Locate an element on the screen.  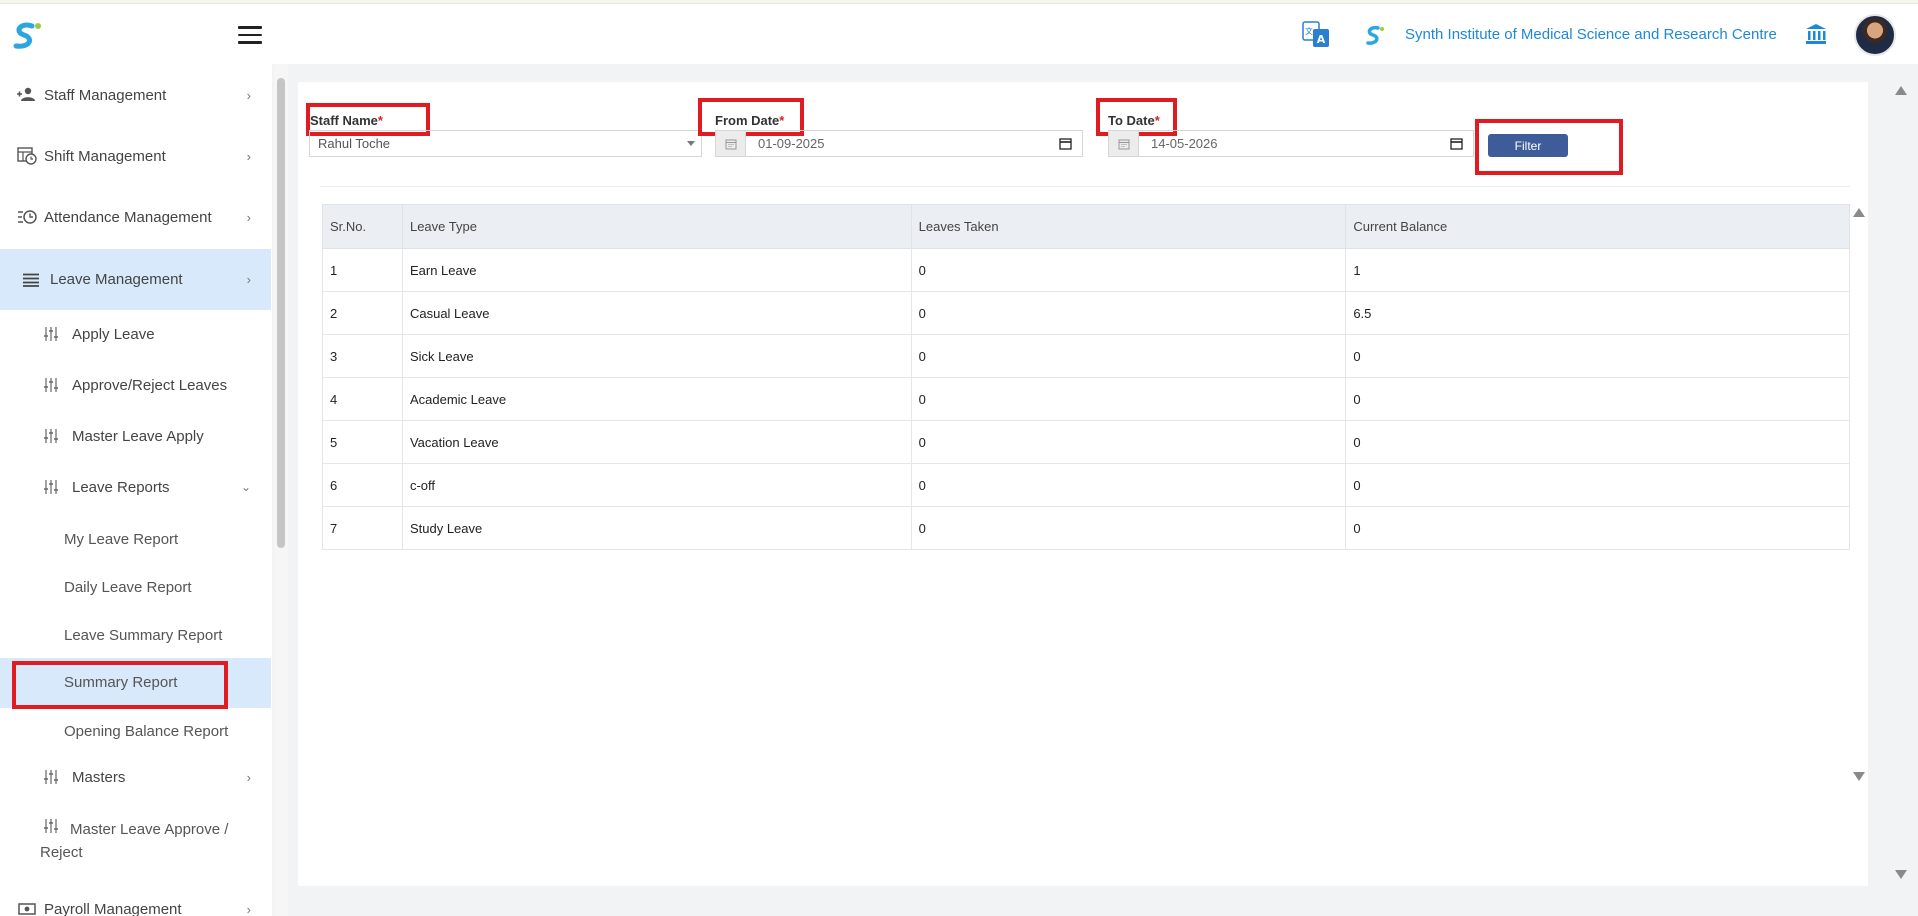
caret-down-icon is located at coordinates (691, 143).